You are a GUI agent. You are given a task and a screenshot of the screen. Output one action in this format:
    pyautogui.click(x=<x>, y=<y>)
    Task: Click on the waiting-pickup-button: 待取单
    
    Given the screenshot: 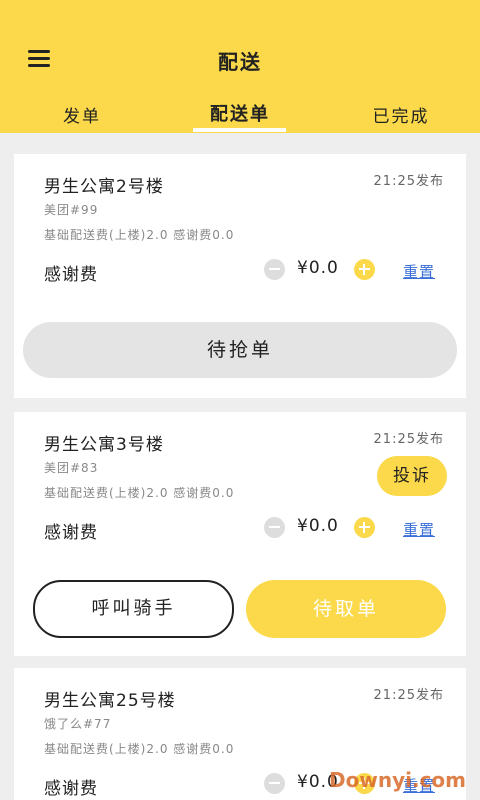 What is the action you would take?
    pyautogui.click(x=346, y=609)
    